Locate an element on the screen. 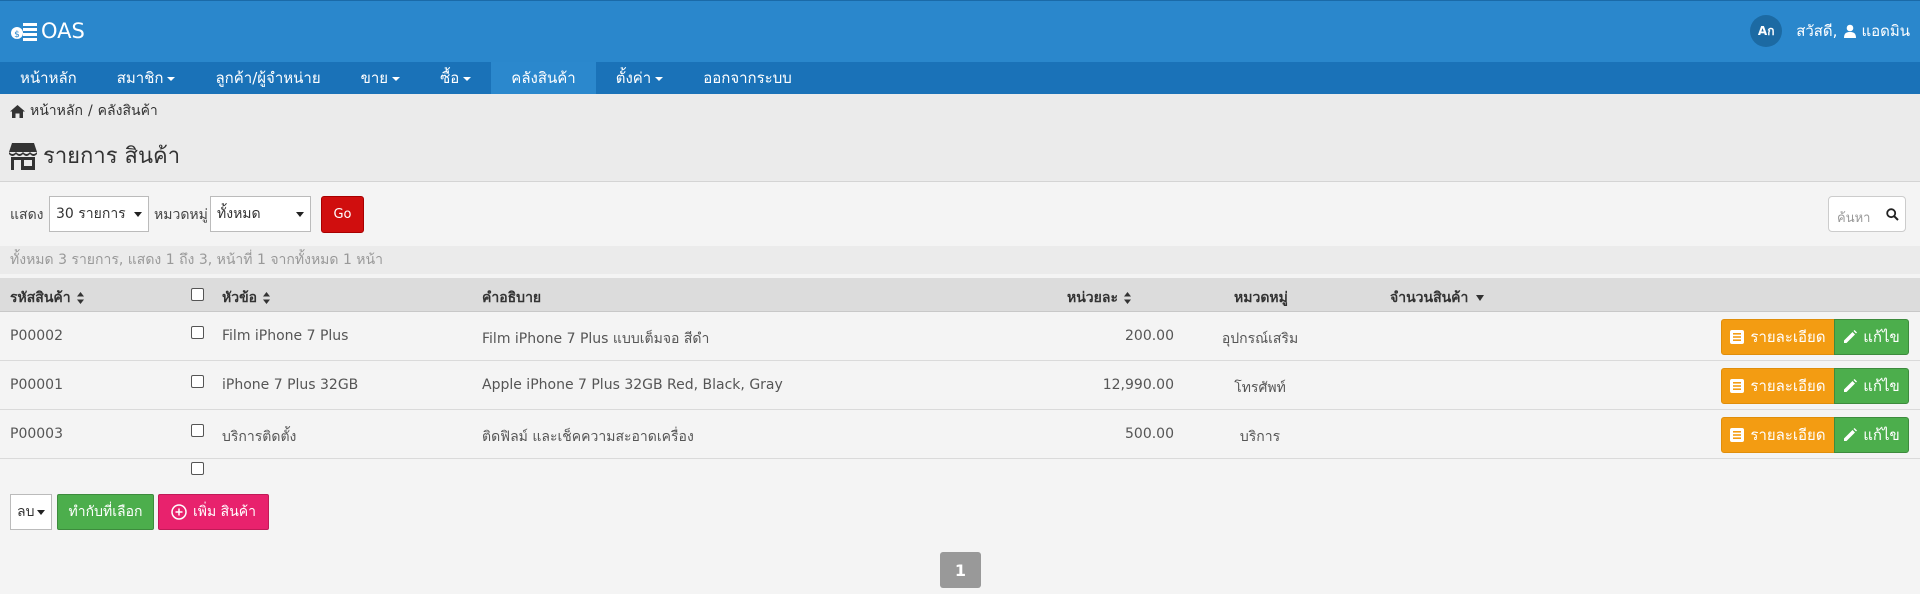  apply-selected-button: ทำกับที่เลือก is located at coordinates (105, 512).